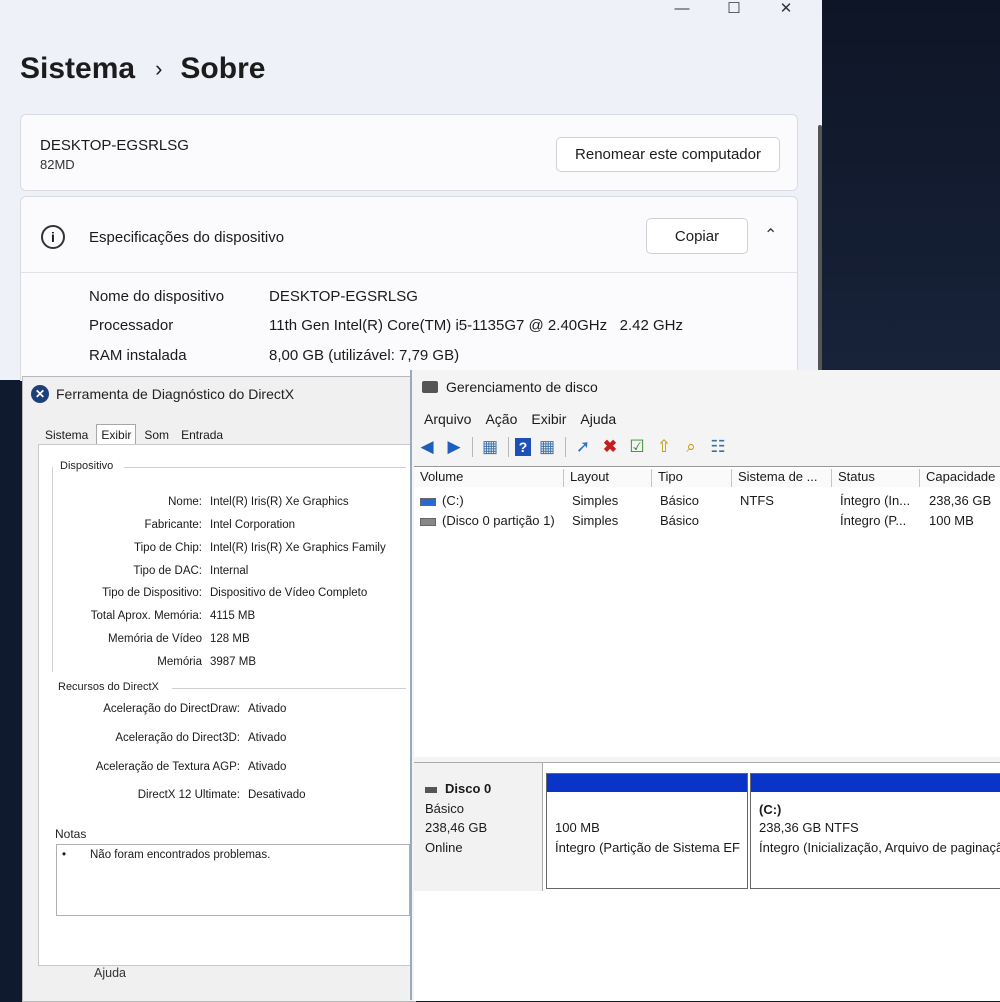 The height and width of the screenshot is (1002, 1000). What do you see at coordinates (610, 447) in the screenshot?
I see `delete-icon: ✖` at bounding box center [610, 447].